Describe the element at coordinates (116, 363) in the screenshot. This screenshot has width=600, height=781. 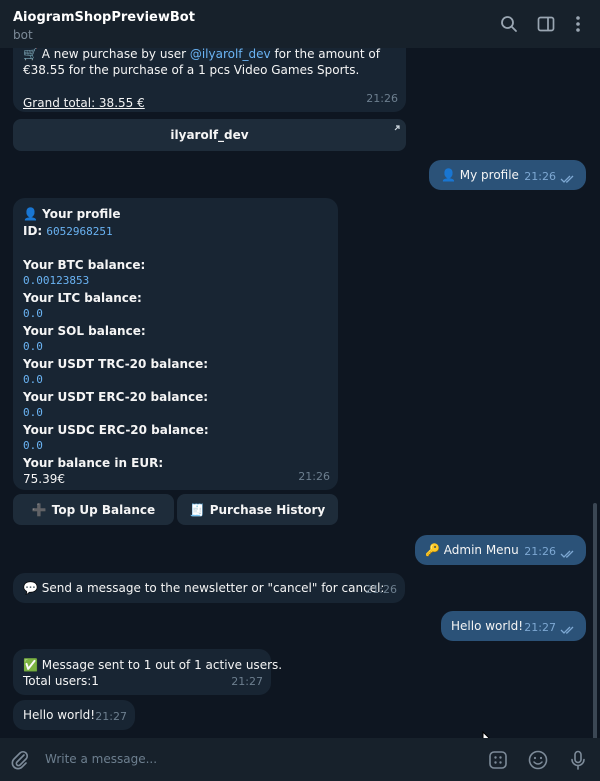
I see `usdt-trc-label: Your USDT TRC-20 balance:` at that location.